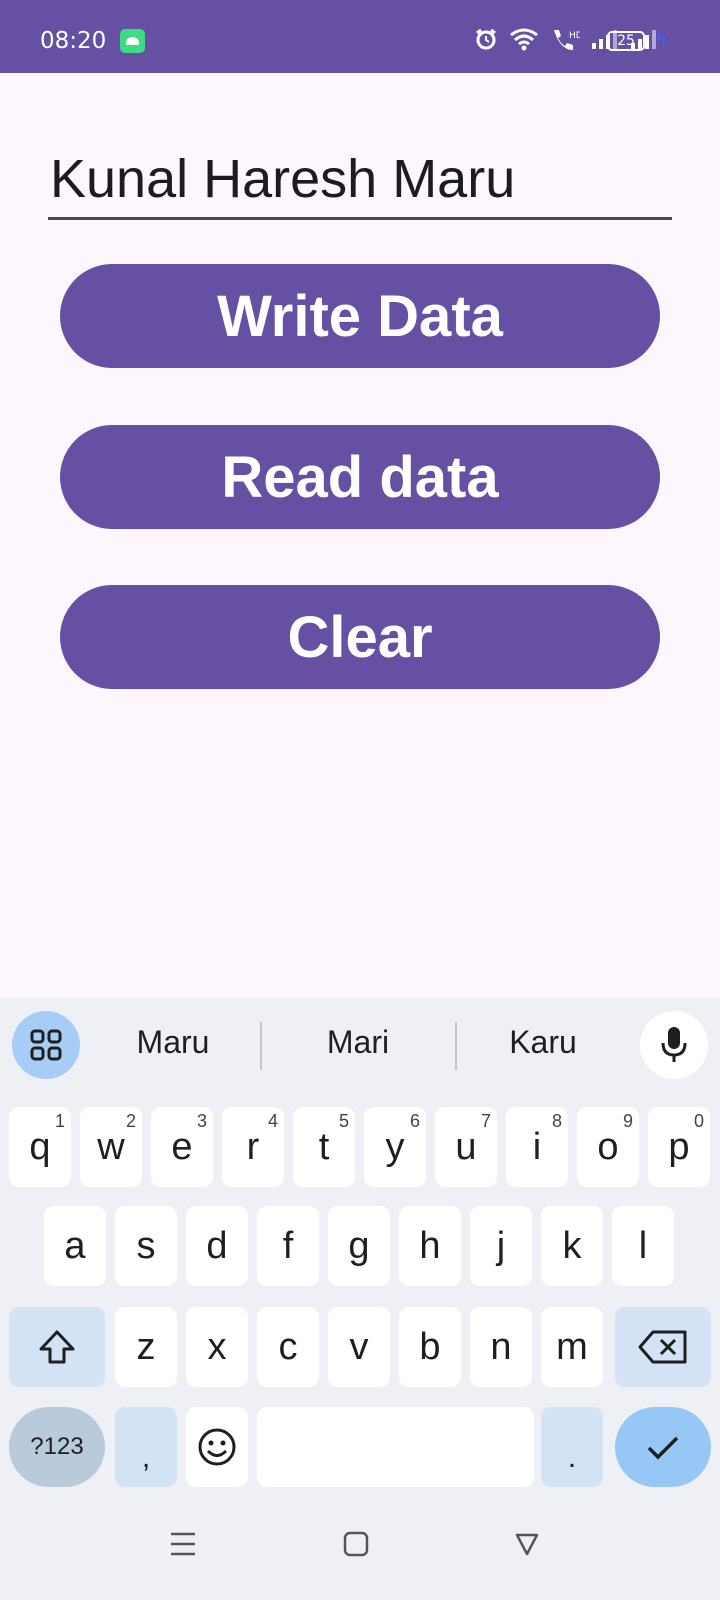  I want to click on key-p: p0, so click(679, 1147).